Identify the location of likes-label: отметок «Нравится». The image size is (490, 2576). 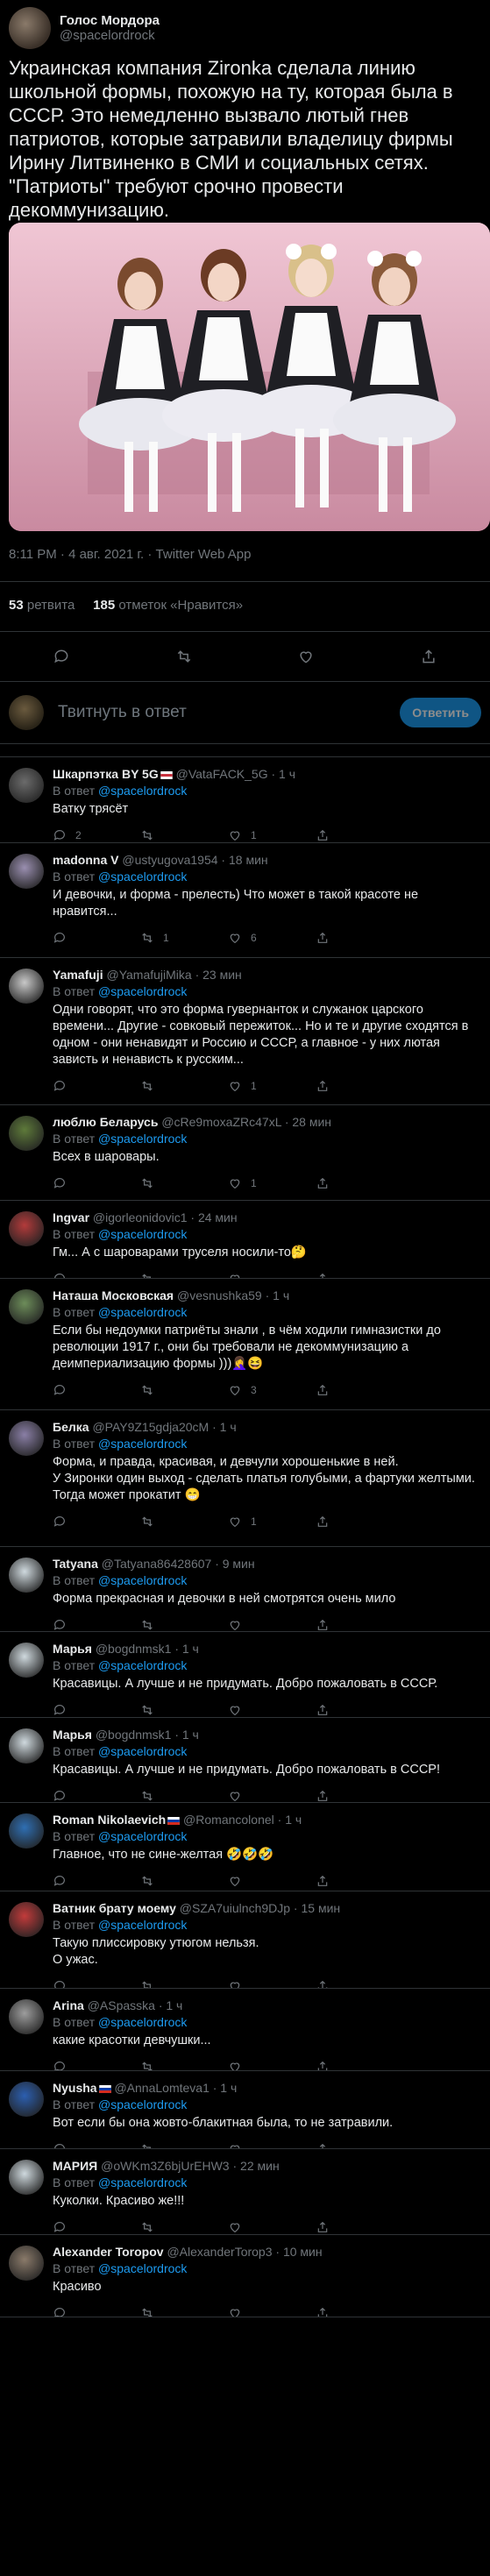
(180, 605).